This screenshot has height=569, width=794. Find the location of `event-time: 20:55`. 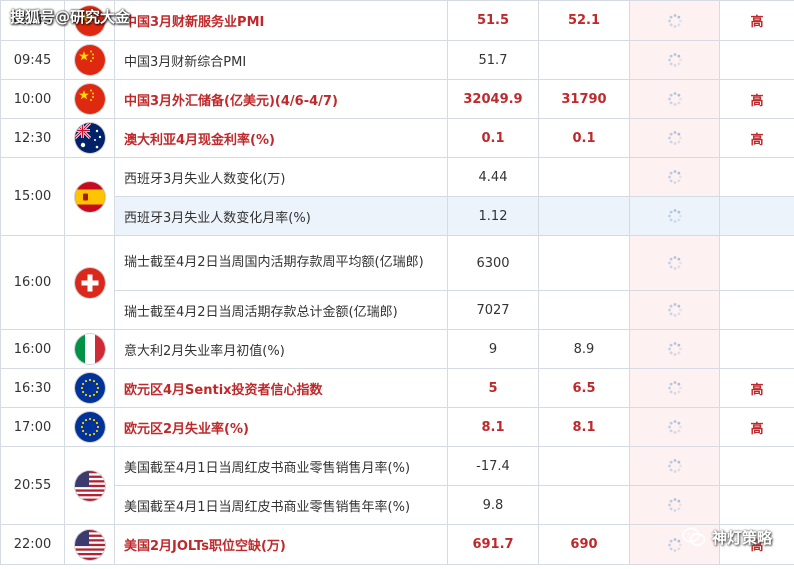

event-time: 20:55 is located at coordinates (32, 485).